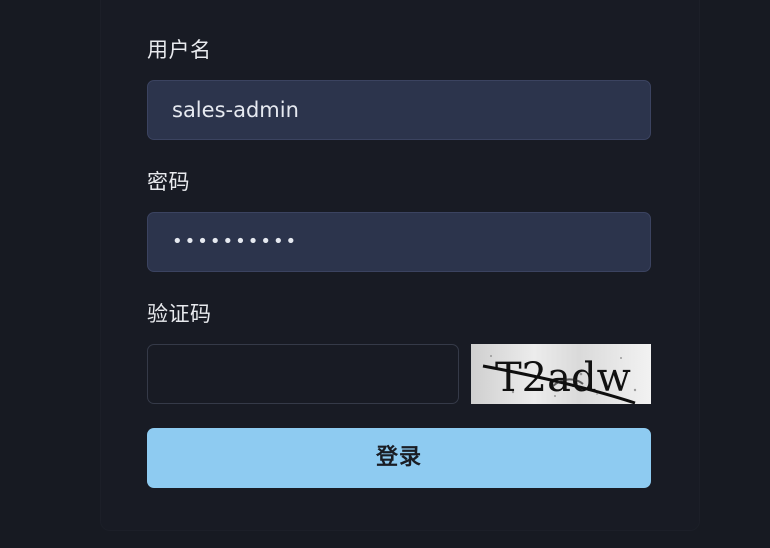  Describe the element at coordinates (179, 50) in the screenshot. I see `username-label: 用户名` at that location.